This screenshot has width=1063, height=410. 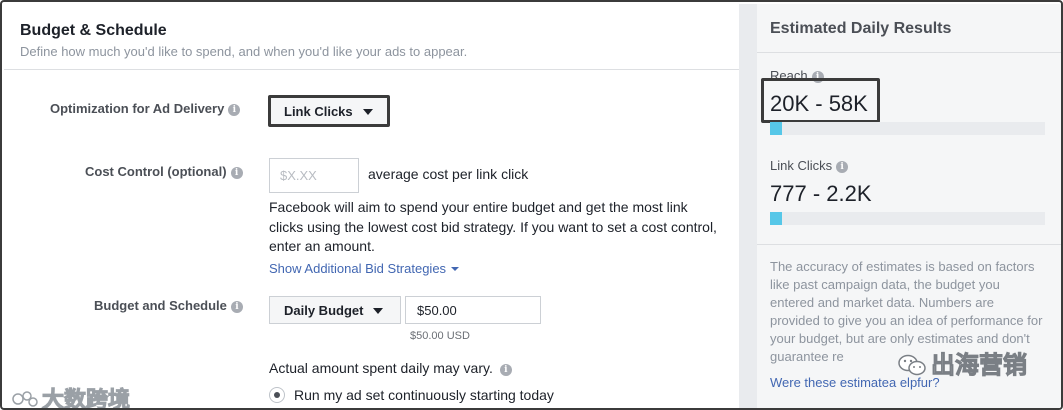 I want to click on panel-divider, so click(x=748, y=206).